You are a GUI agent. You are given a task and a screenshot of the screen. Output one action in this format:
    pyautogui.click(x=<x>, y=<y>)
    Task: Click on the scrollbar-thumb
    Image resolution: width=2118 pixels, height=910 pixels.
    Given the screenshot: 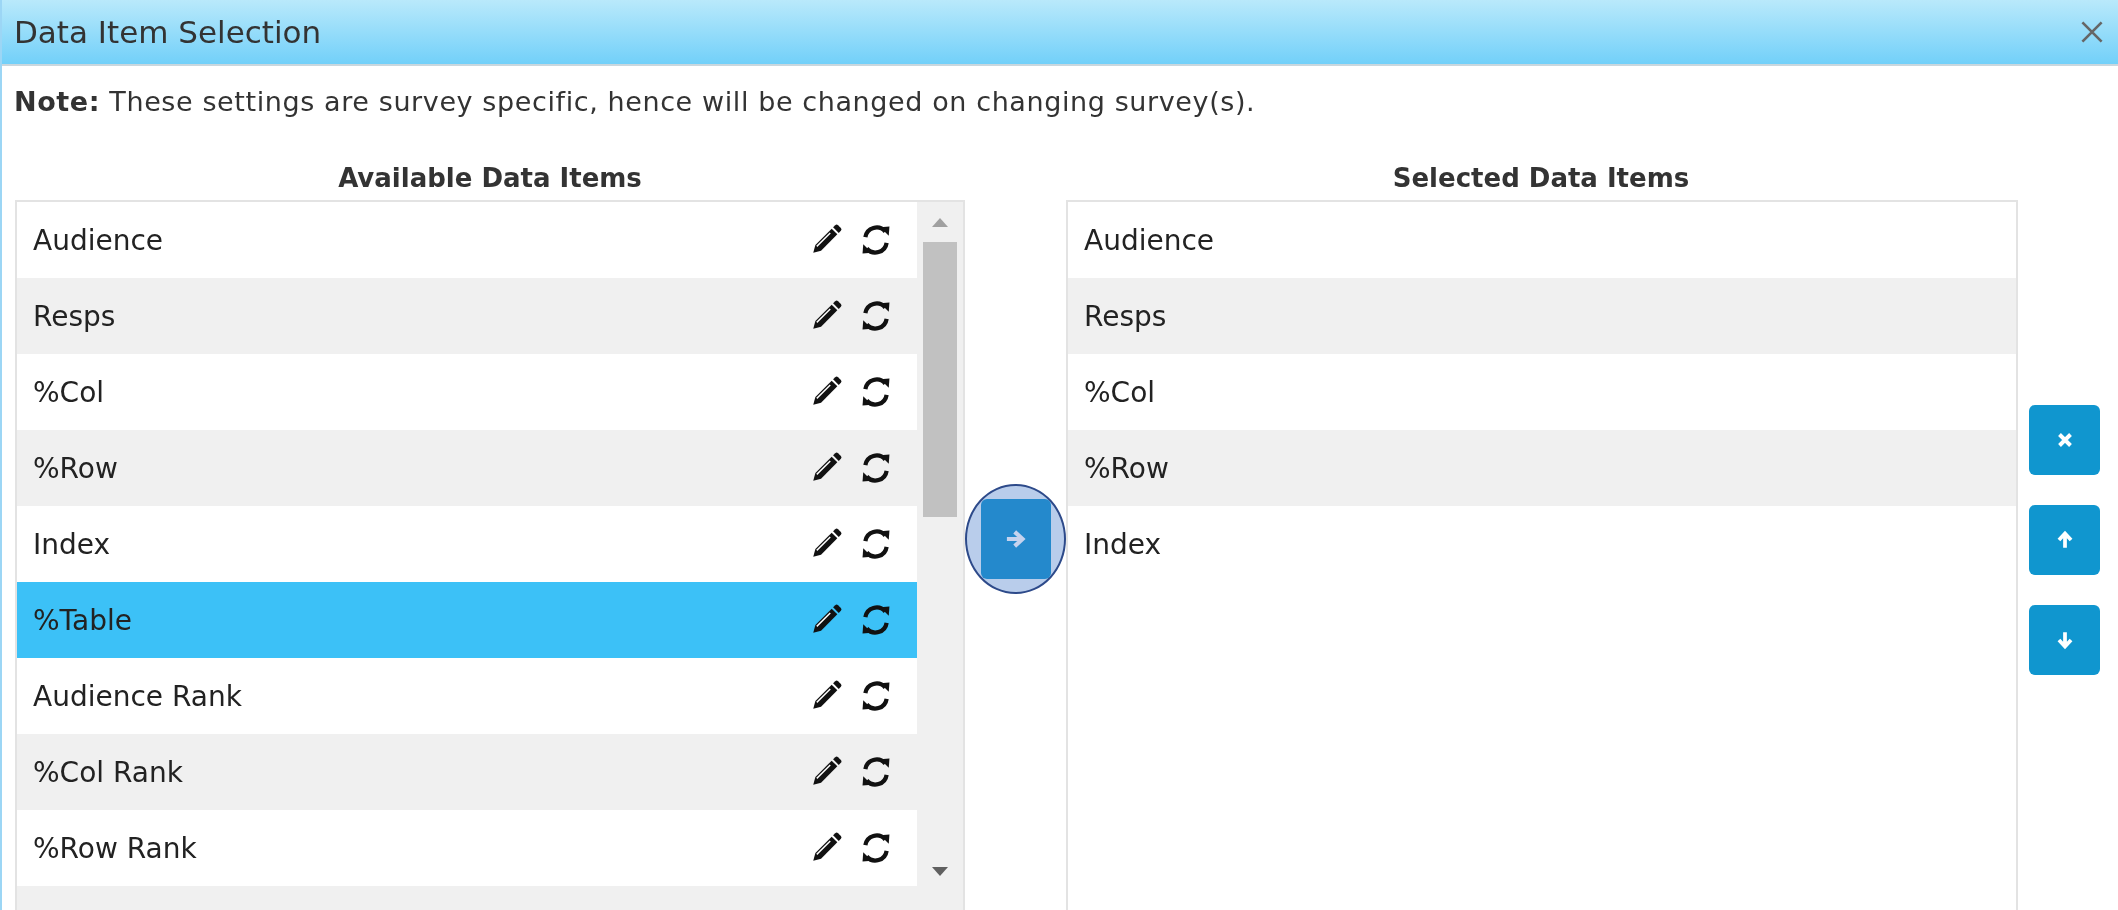 What is the action you would take?
    pyautogui.click(x=940, y=379)
    